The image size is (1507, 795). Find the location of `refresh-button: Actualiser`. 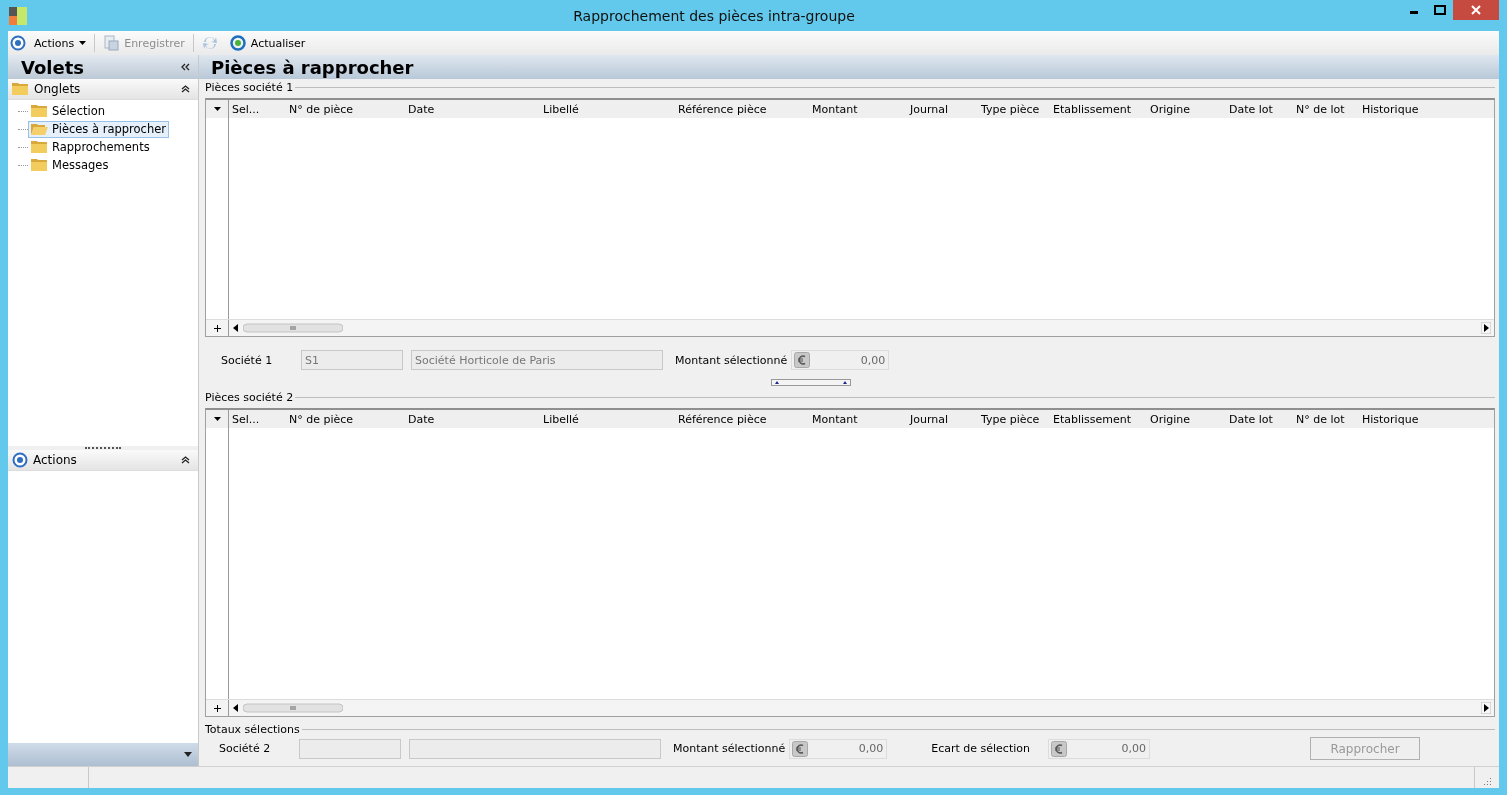

refresh-button: Actualiser is located at coordinates (267, 43).